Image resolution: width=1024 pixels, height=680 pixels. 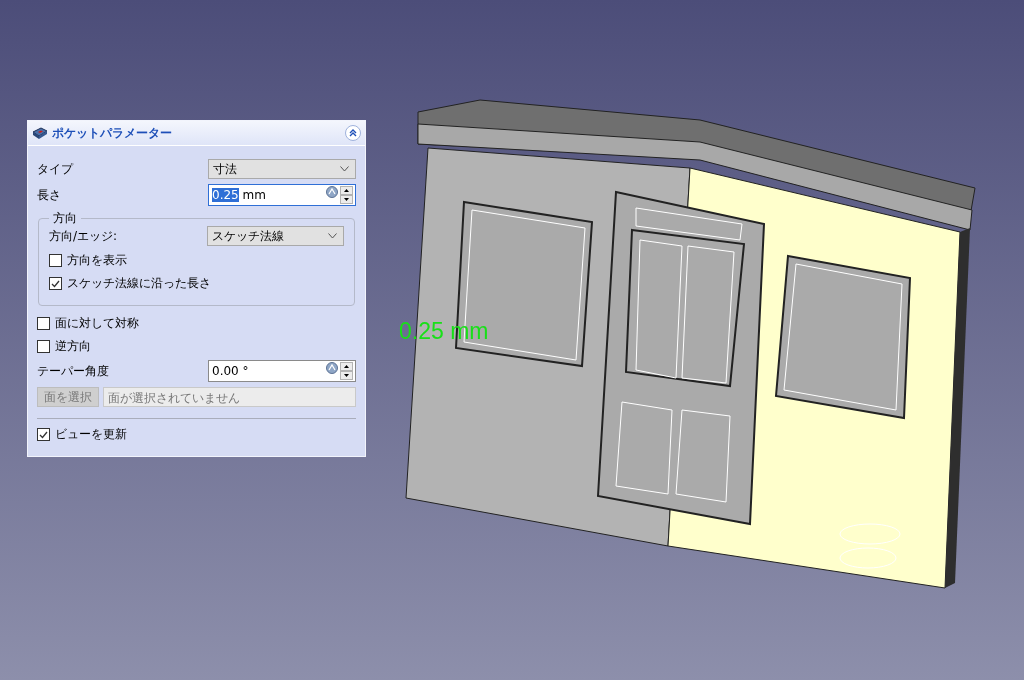 I want to click on double-chevron-icon, so click(x=353, y=133).